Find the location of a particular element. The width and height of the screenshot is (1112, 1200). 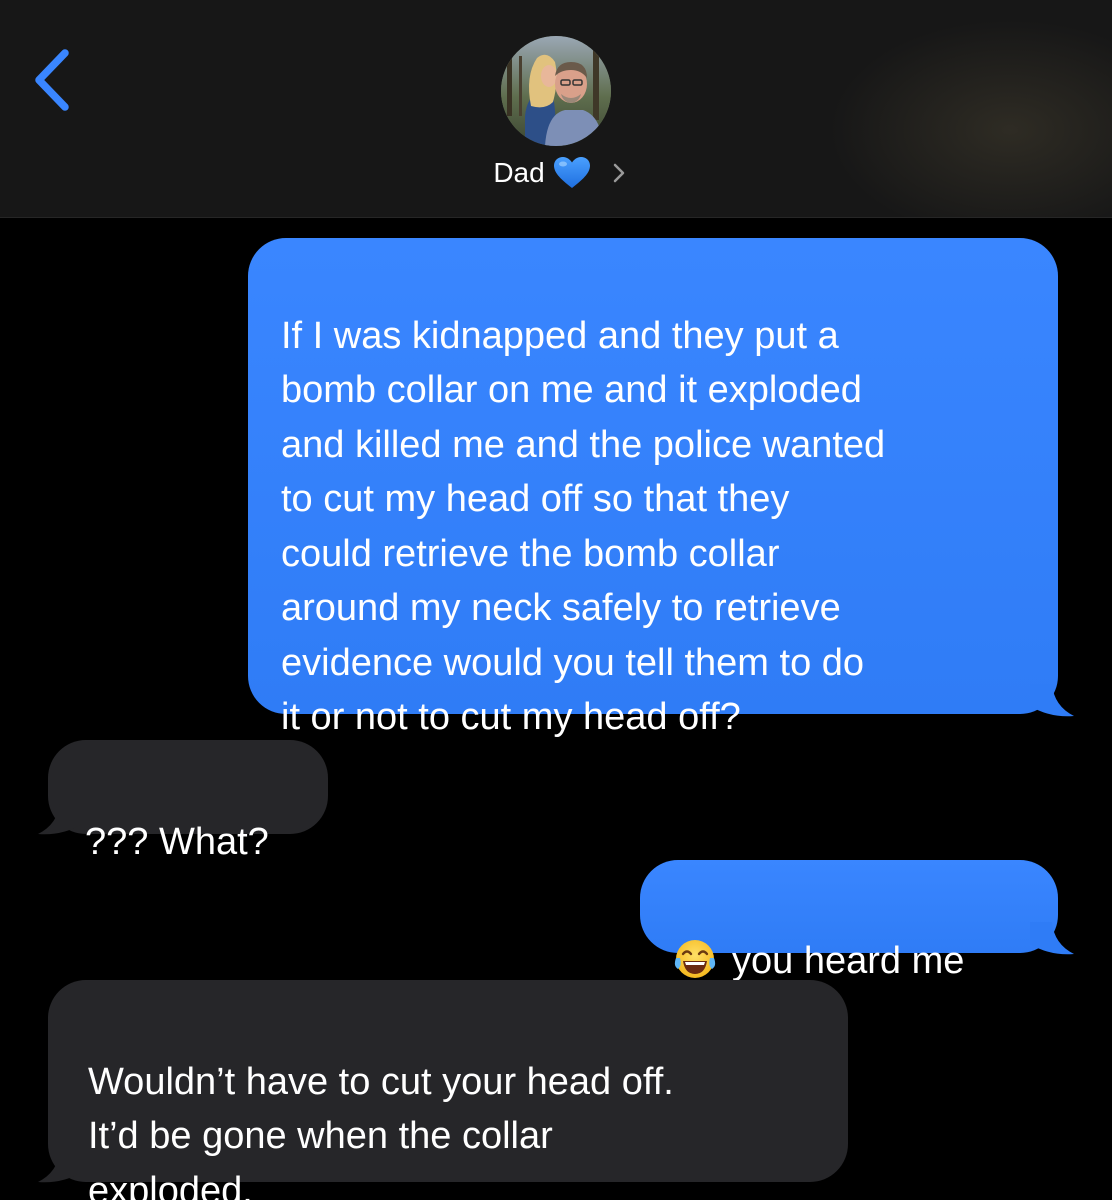

contact-details-button: Dad is located at coordinates (556, 173).